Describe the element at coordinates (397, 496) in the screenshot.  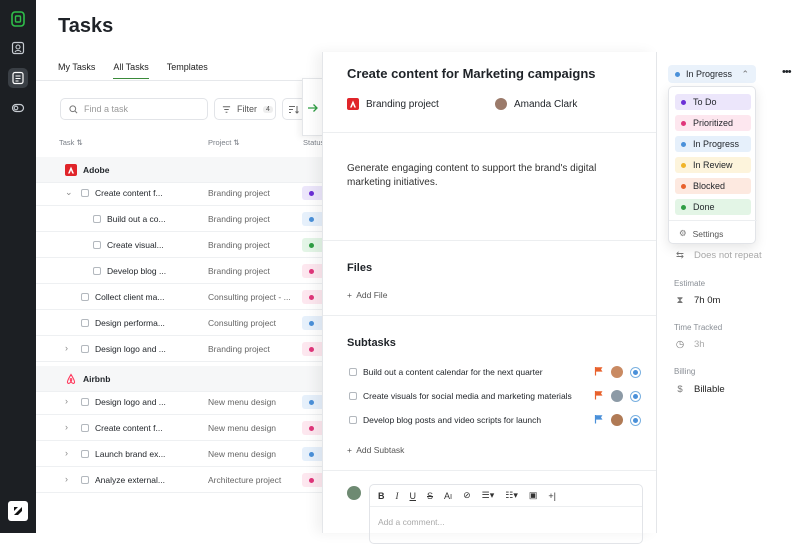
I see `italic-icon: I` at that location.